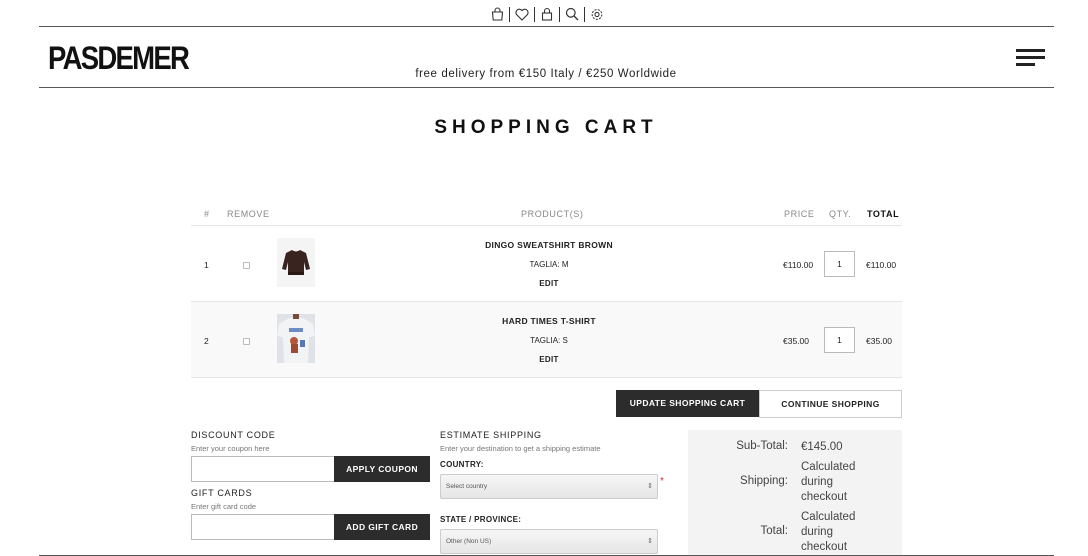 This screenshot has height=556, width=1088. Describe the element at coordinates (830, 404) in the screenshot. I see `continue-shopping-button: CONTINUE SHOPPING` at that location.